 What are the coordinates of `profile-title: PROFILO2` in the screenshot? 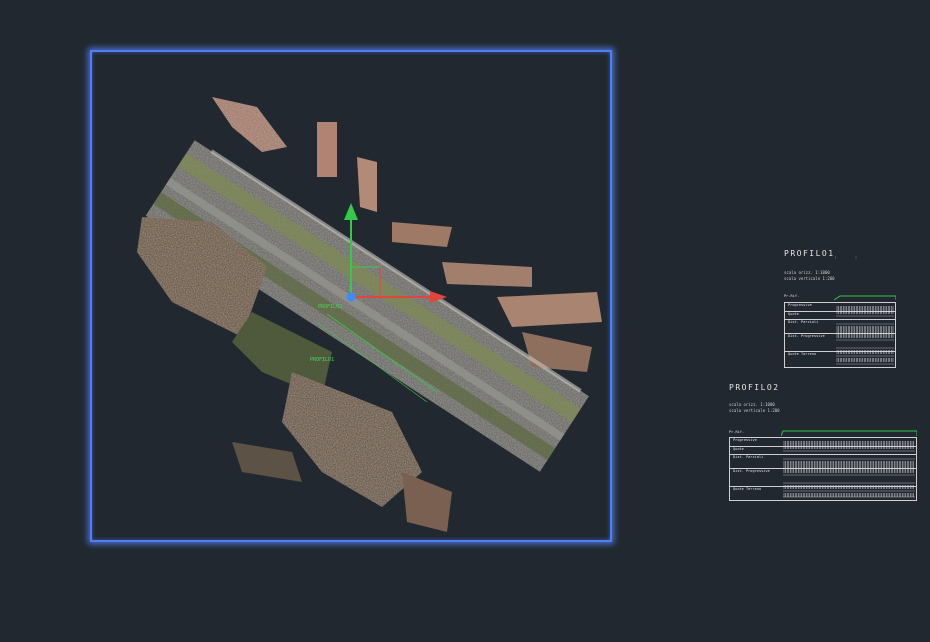 It's located at (754, 387).